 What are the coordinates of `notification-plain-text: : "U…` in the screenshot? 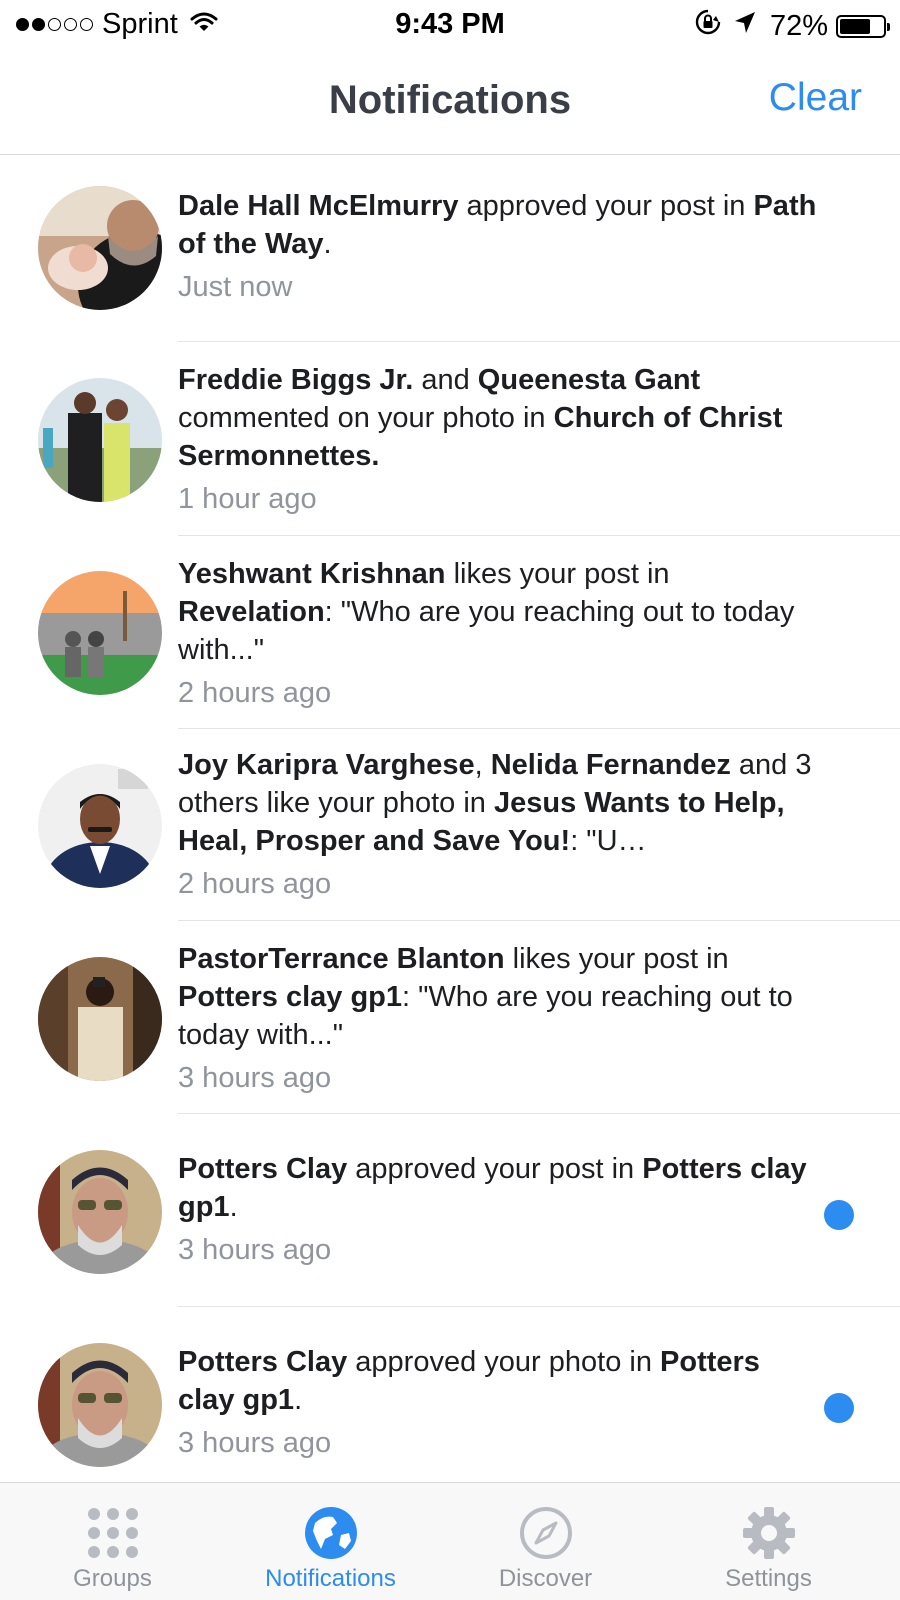 It's located at (608, 841).